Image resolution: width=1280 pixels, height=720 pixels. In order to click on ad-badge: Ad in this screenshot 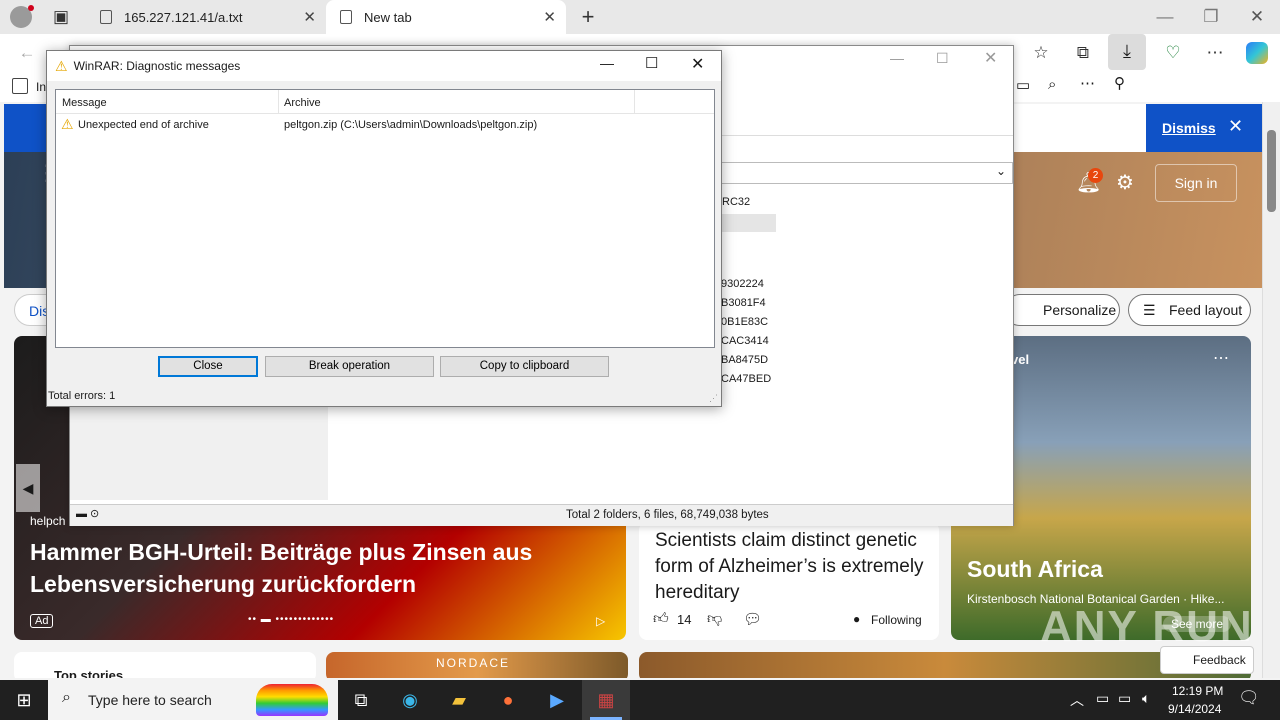, I will do `click(42, 621)`.